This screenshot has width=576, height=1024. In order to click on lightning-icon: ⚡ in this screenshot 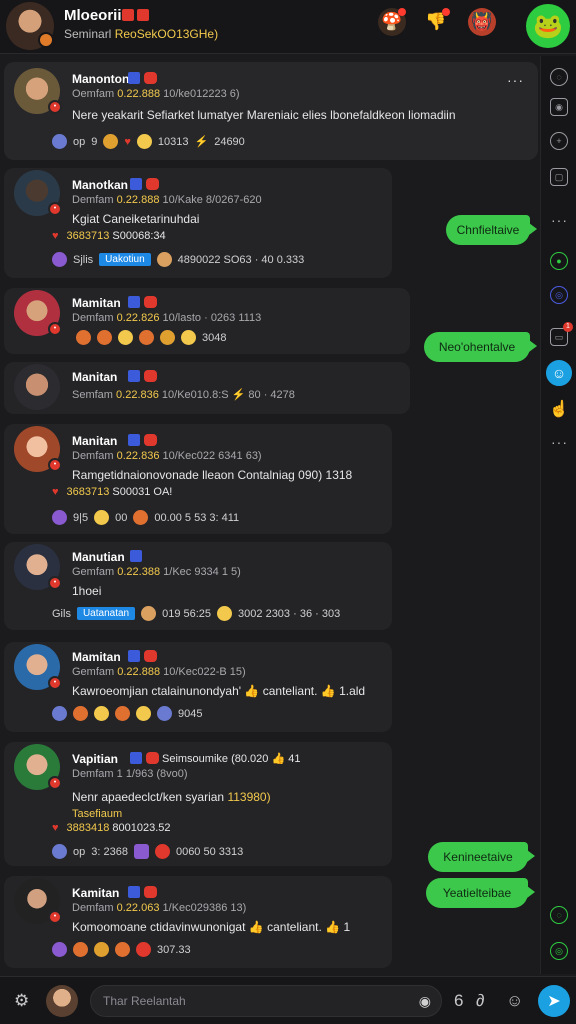, I will do `click(201, 142)`.